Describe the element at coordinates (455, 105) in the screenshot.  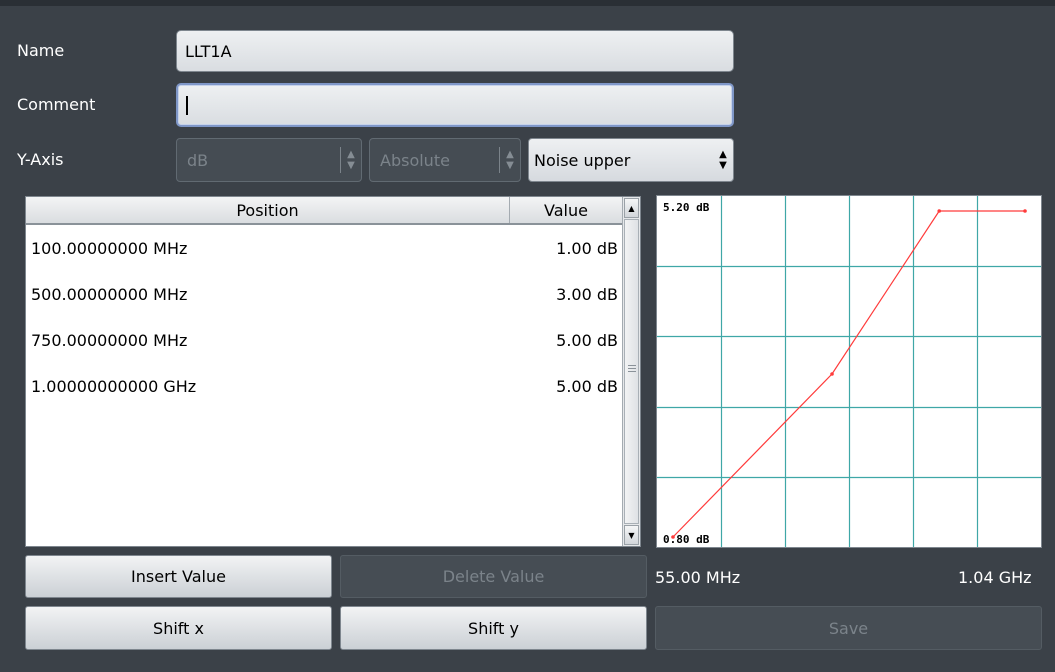
I see `comment-field` at that location.